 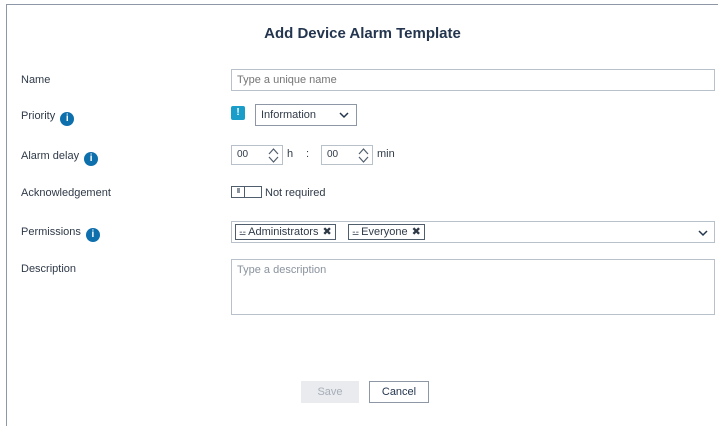 What do you see at coordinates (238, 192) in the screenshot?
I see `toggle-knob: III` at bounding box center [238, 192].